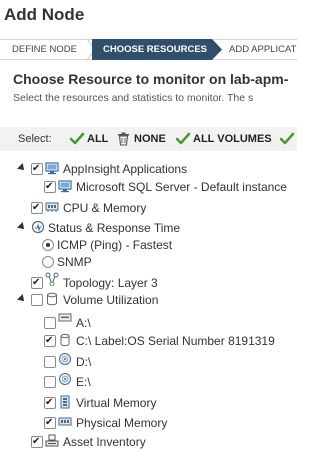 This screenshot has width=320, height=452. I want to click on vol-c-label: C:\ Label:OS Serial Number 8191319, so click(175, 341).